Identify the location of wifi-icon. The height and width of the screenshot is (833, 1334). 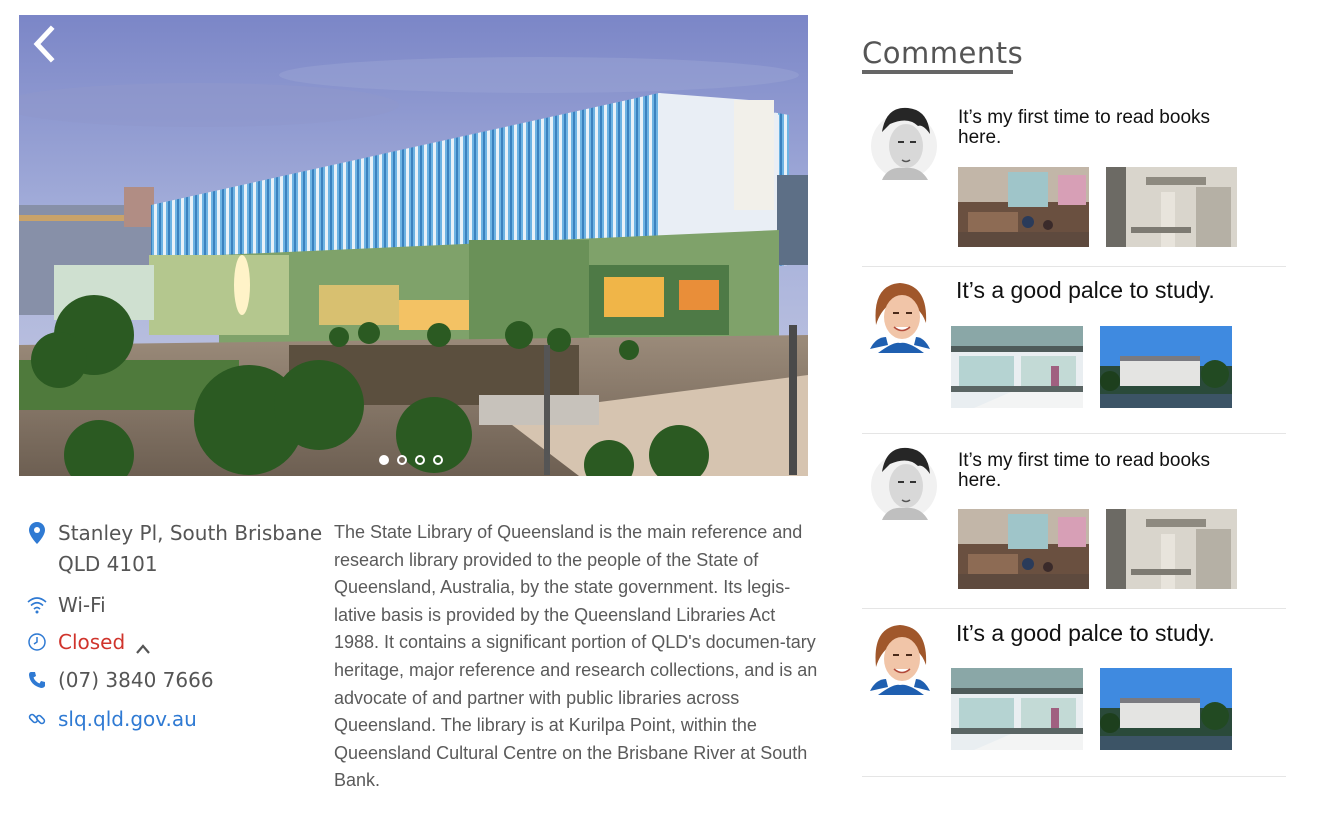
(37, 605).